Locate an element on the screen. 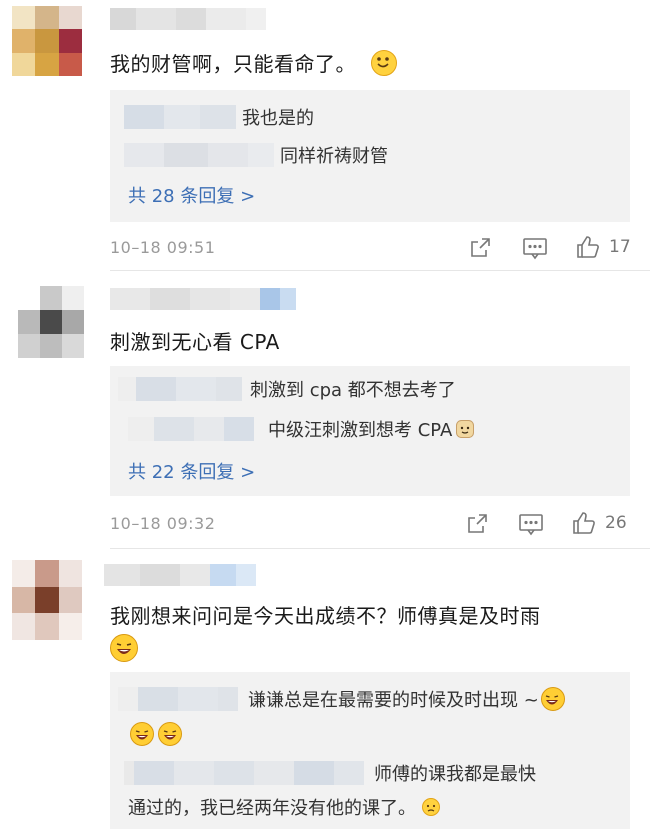  comment-text: 我刚想来问问是今天出成绩不？师傅真是及时雨 is located at coordinates (325, 616).